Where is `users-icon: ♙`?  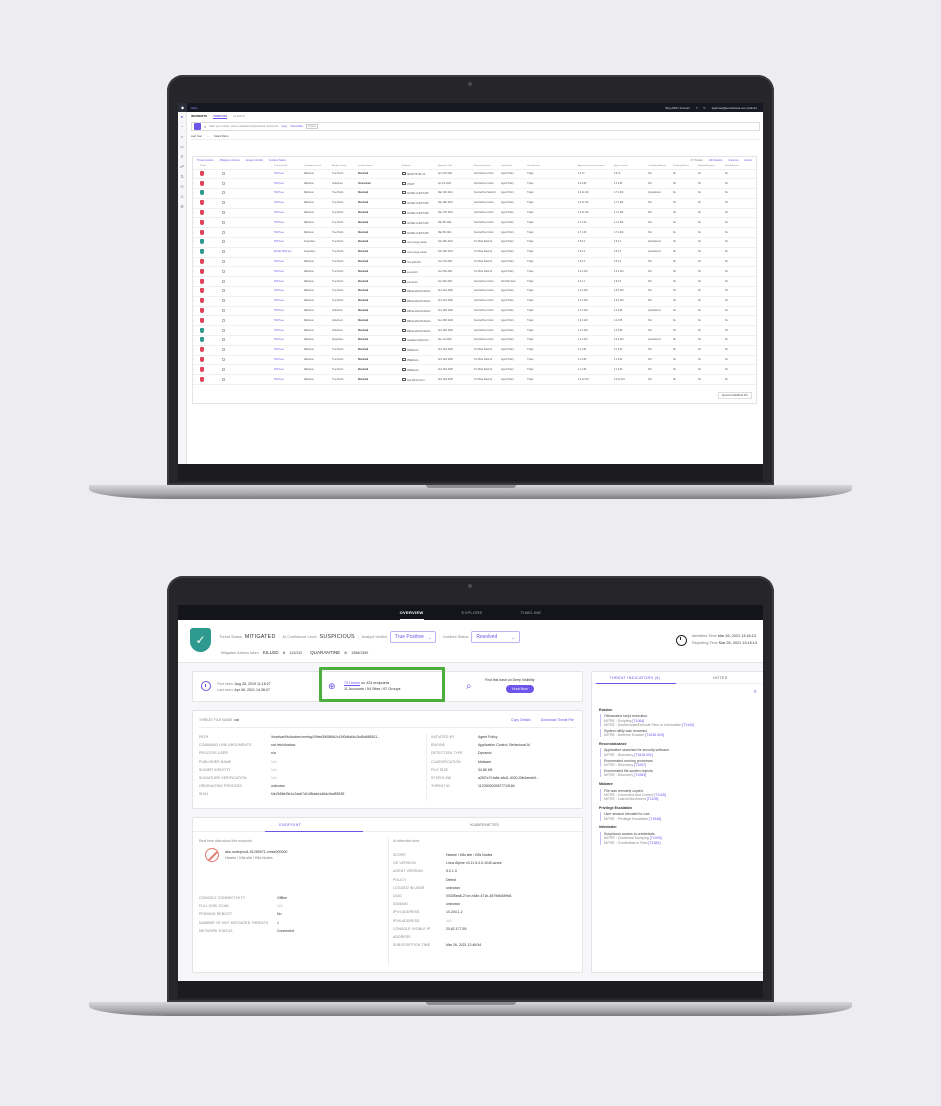 users-icon: ♙ is located at coordinates (182, 197).